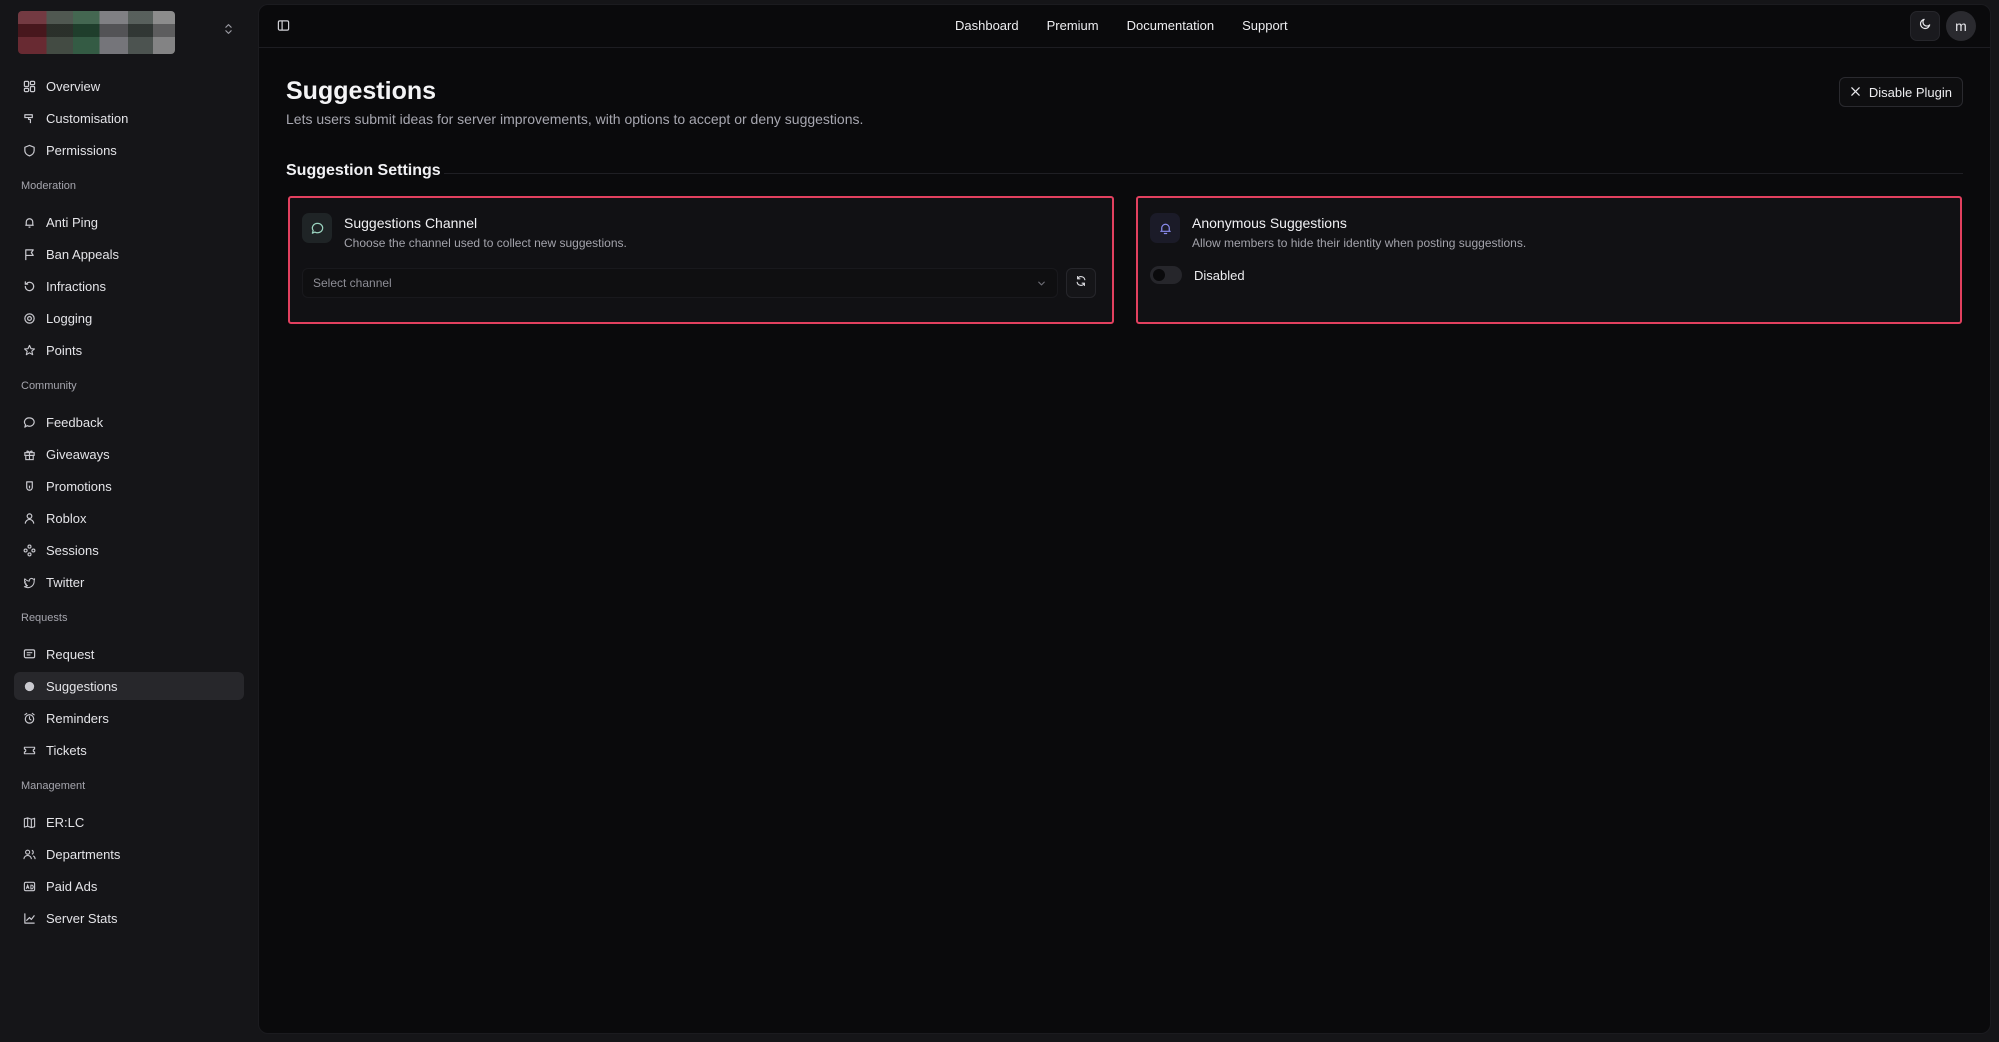 The image size is (1999, 1042). I want to click on sidebar-item-label: Feedback, so click(75, 422).